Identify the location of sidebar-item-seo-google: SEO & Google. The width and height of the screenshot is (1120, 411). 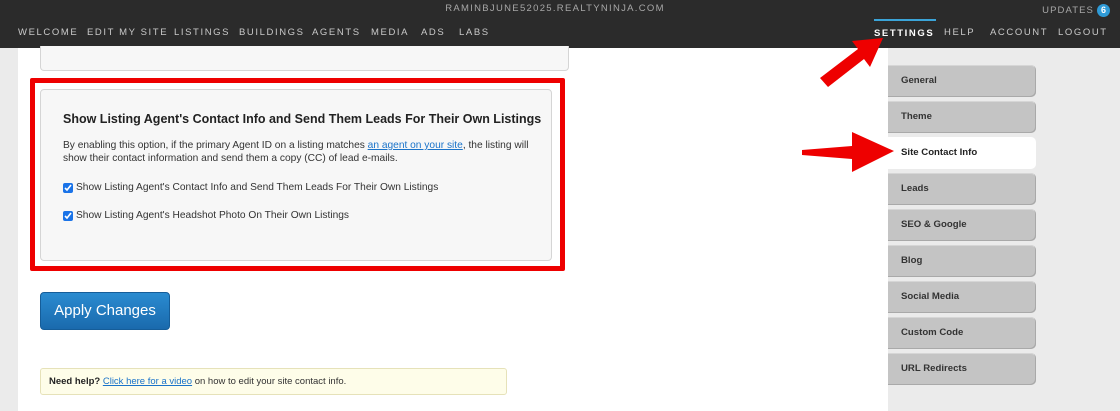
(962, 225).